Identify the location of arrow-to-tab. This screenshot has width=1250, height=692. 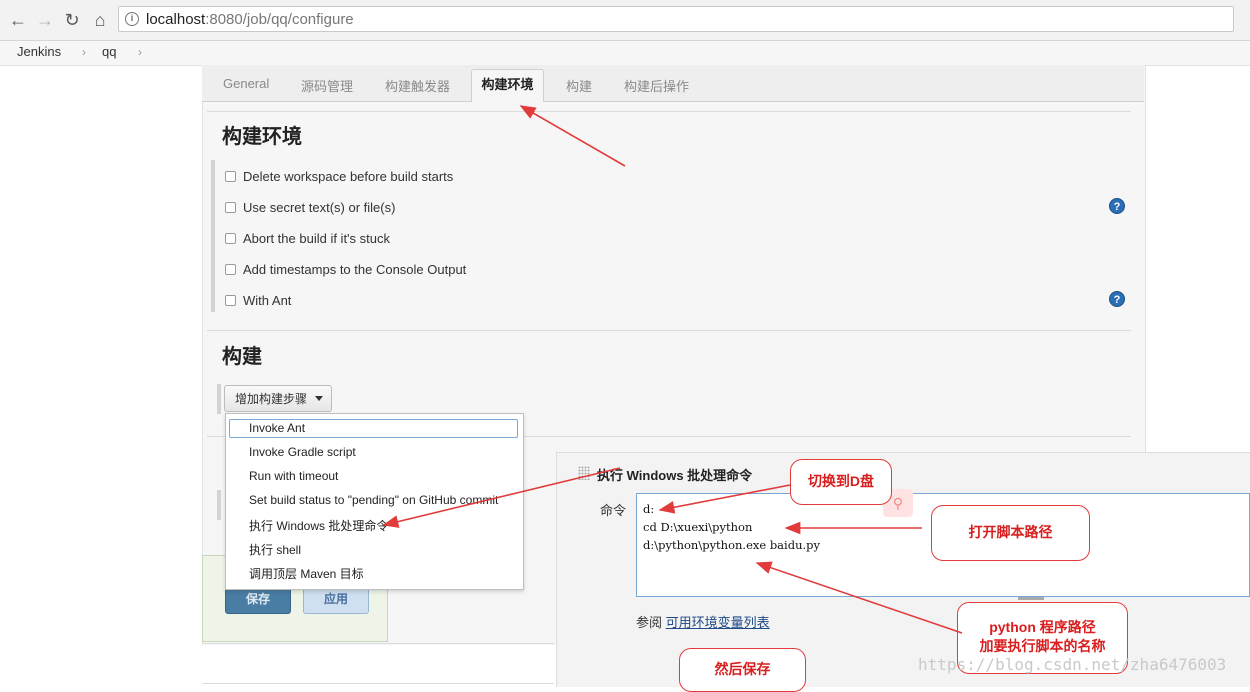
(572, 136).